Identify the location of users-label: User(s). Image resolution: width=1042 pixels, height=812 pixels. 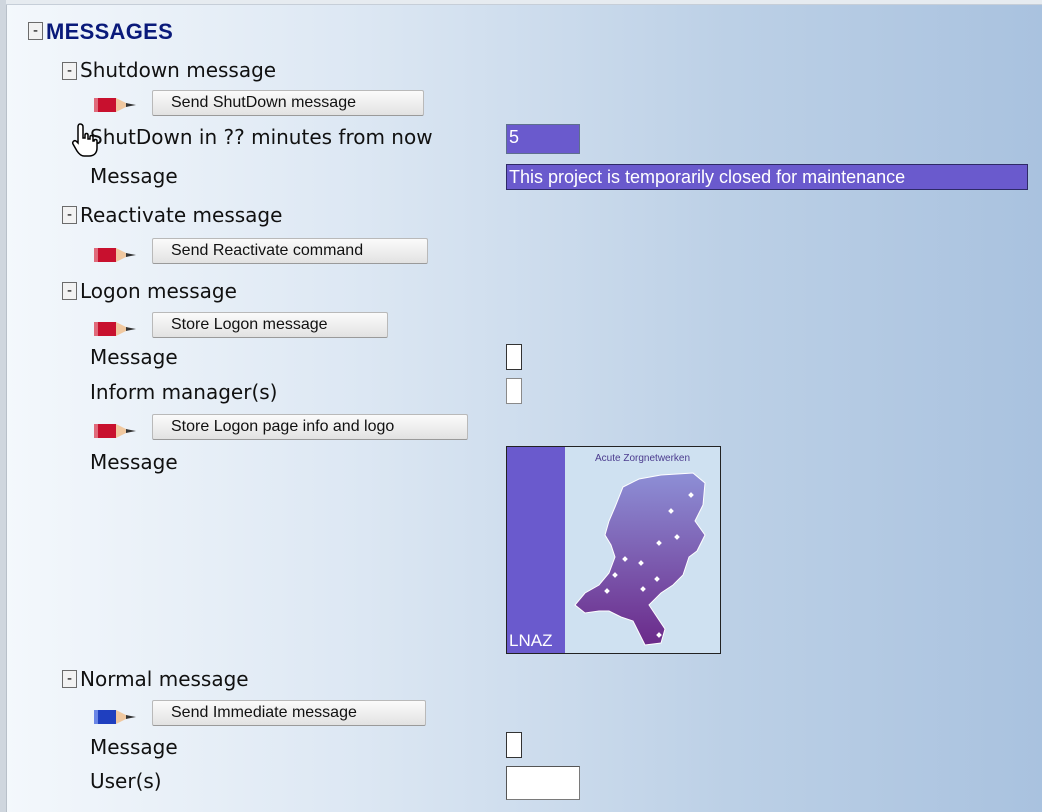
(126, 781).